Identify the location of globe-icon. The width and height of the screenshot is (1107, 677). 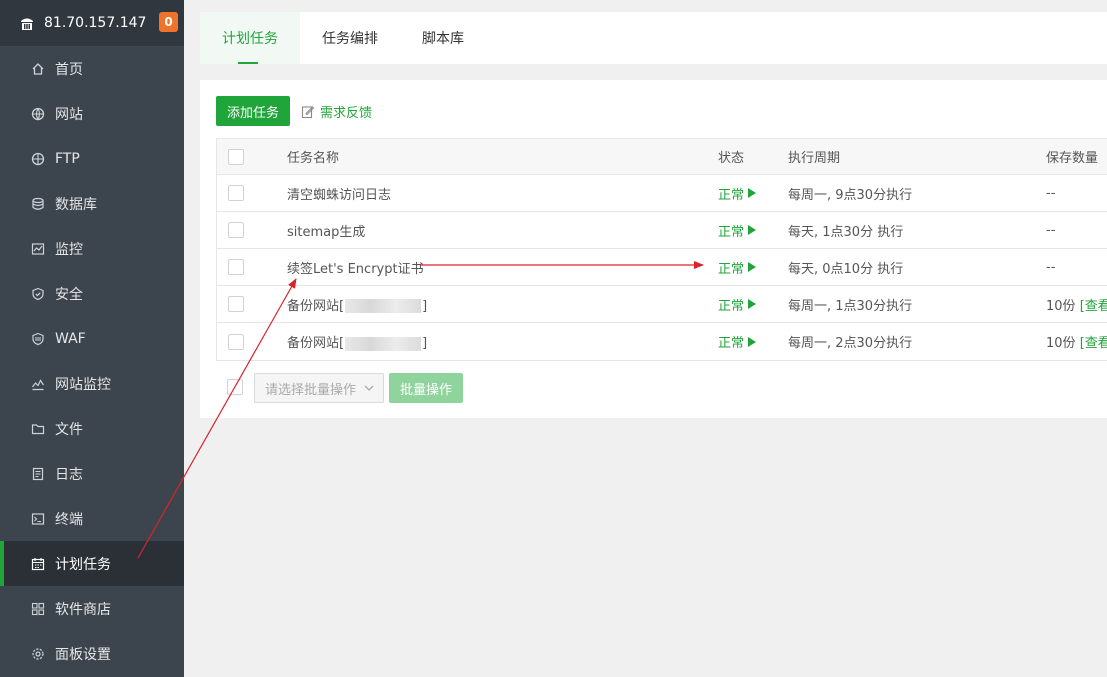
(38, 114).